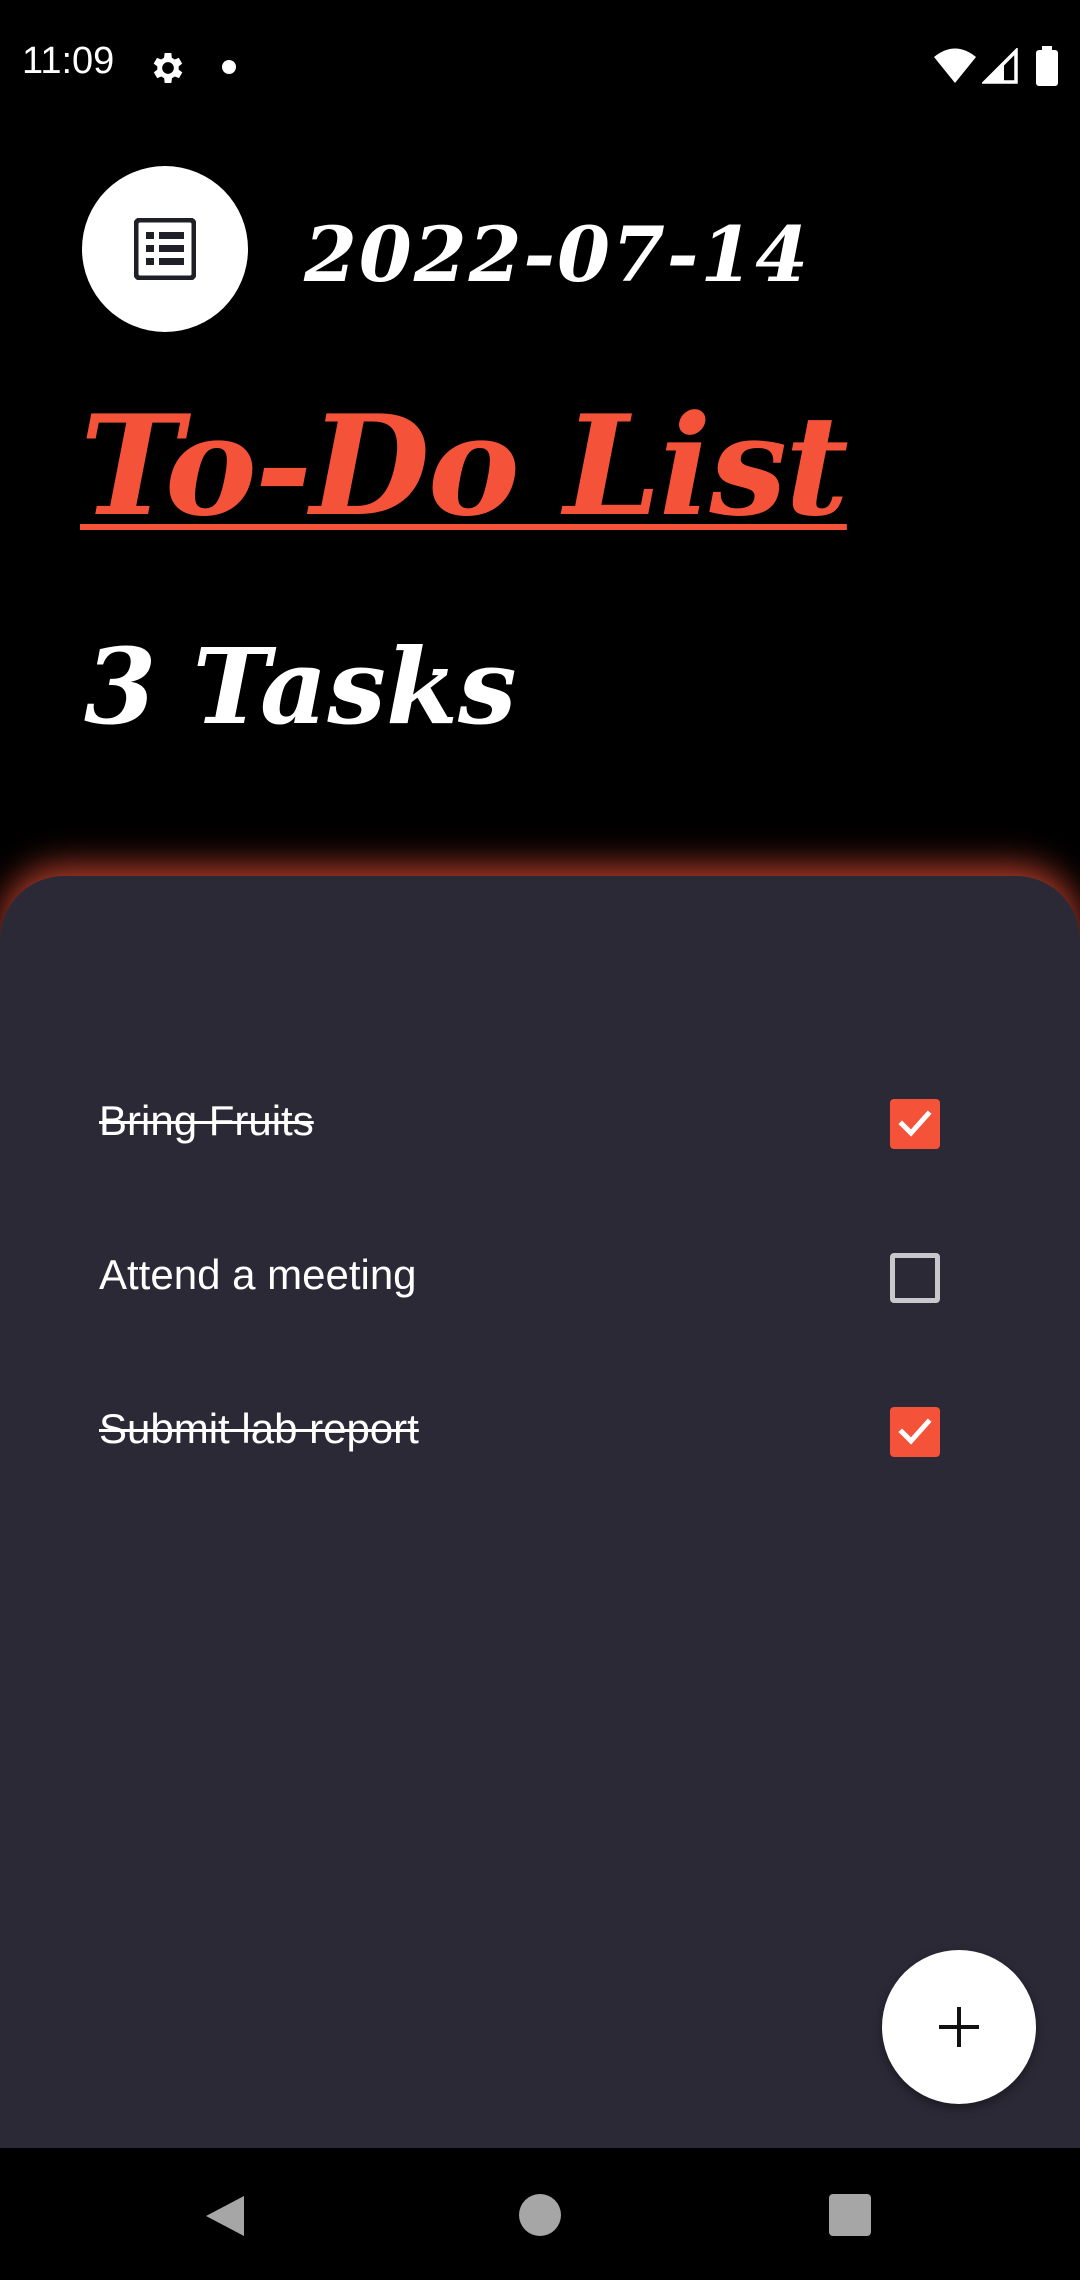  What do you see at coordinates (540, 1123) in the screenshot?
I see `task-row: Bring Fruits` at bounding box center [540, 1123].